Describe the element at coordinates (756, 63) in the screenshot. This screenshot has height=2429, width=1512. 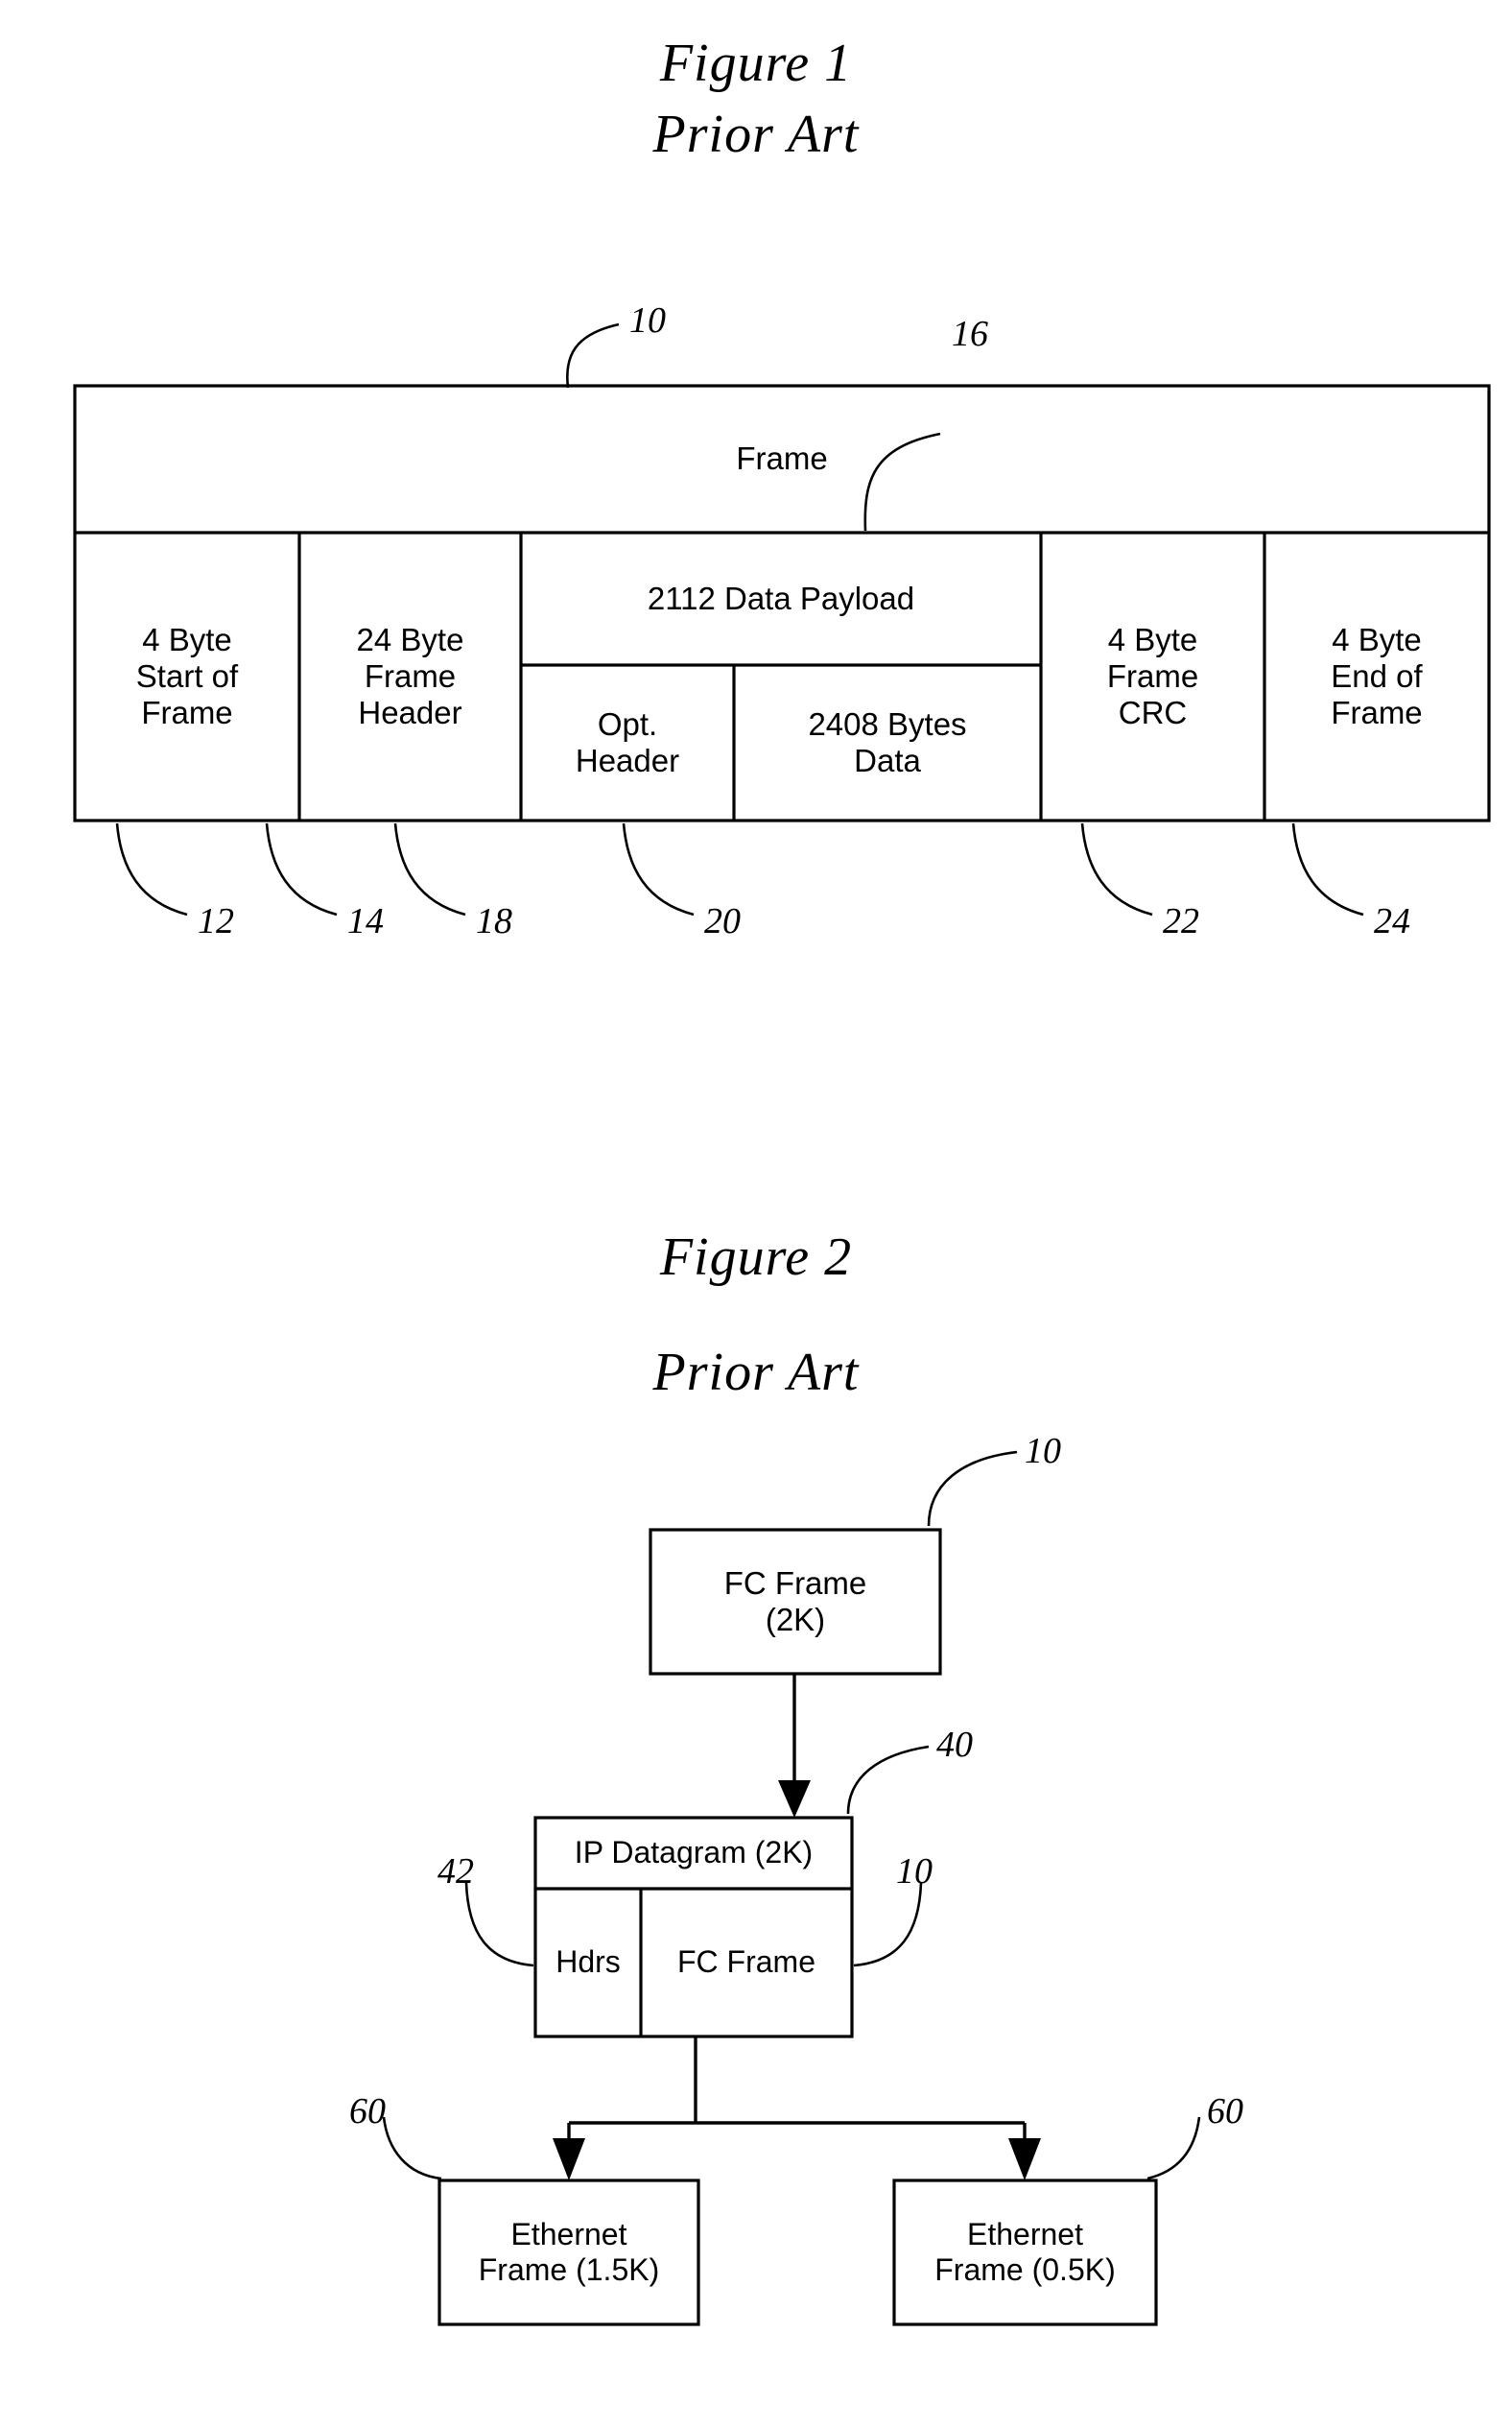
I see `figure1-title: Figure 1` at that location.